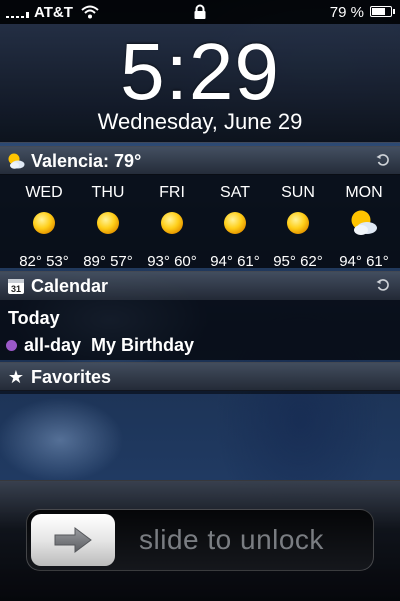 This screenshot has width=400, height=601. What do you see at coordinates (298, 261) in the screenshot?
I see `forecast-day-temps: 95° 62°` at bounding box center [298, 261].